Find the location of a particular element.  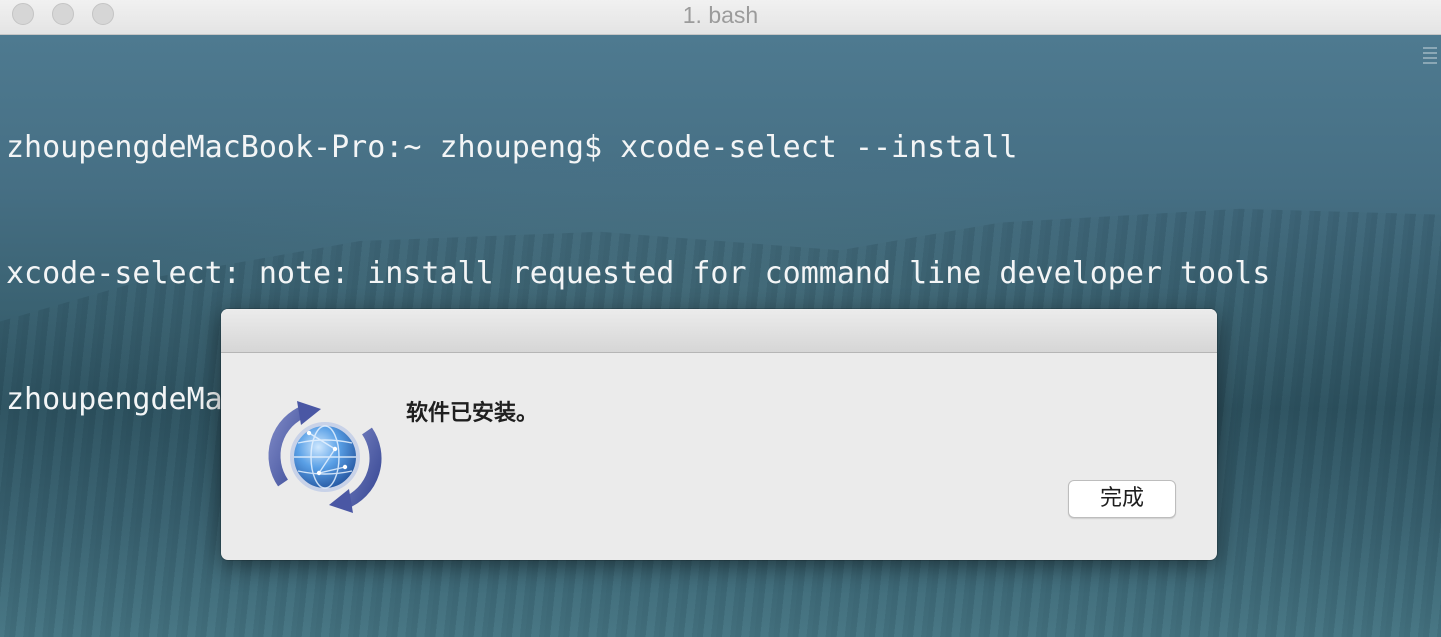

window-title: 1. bash is located at coordinates (720, 15).